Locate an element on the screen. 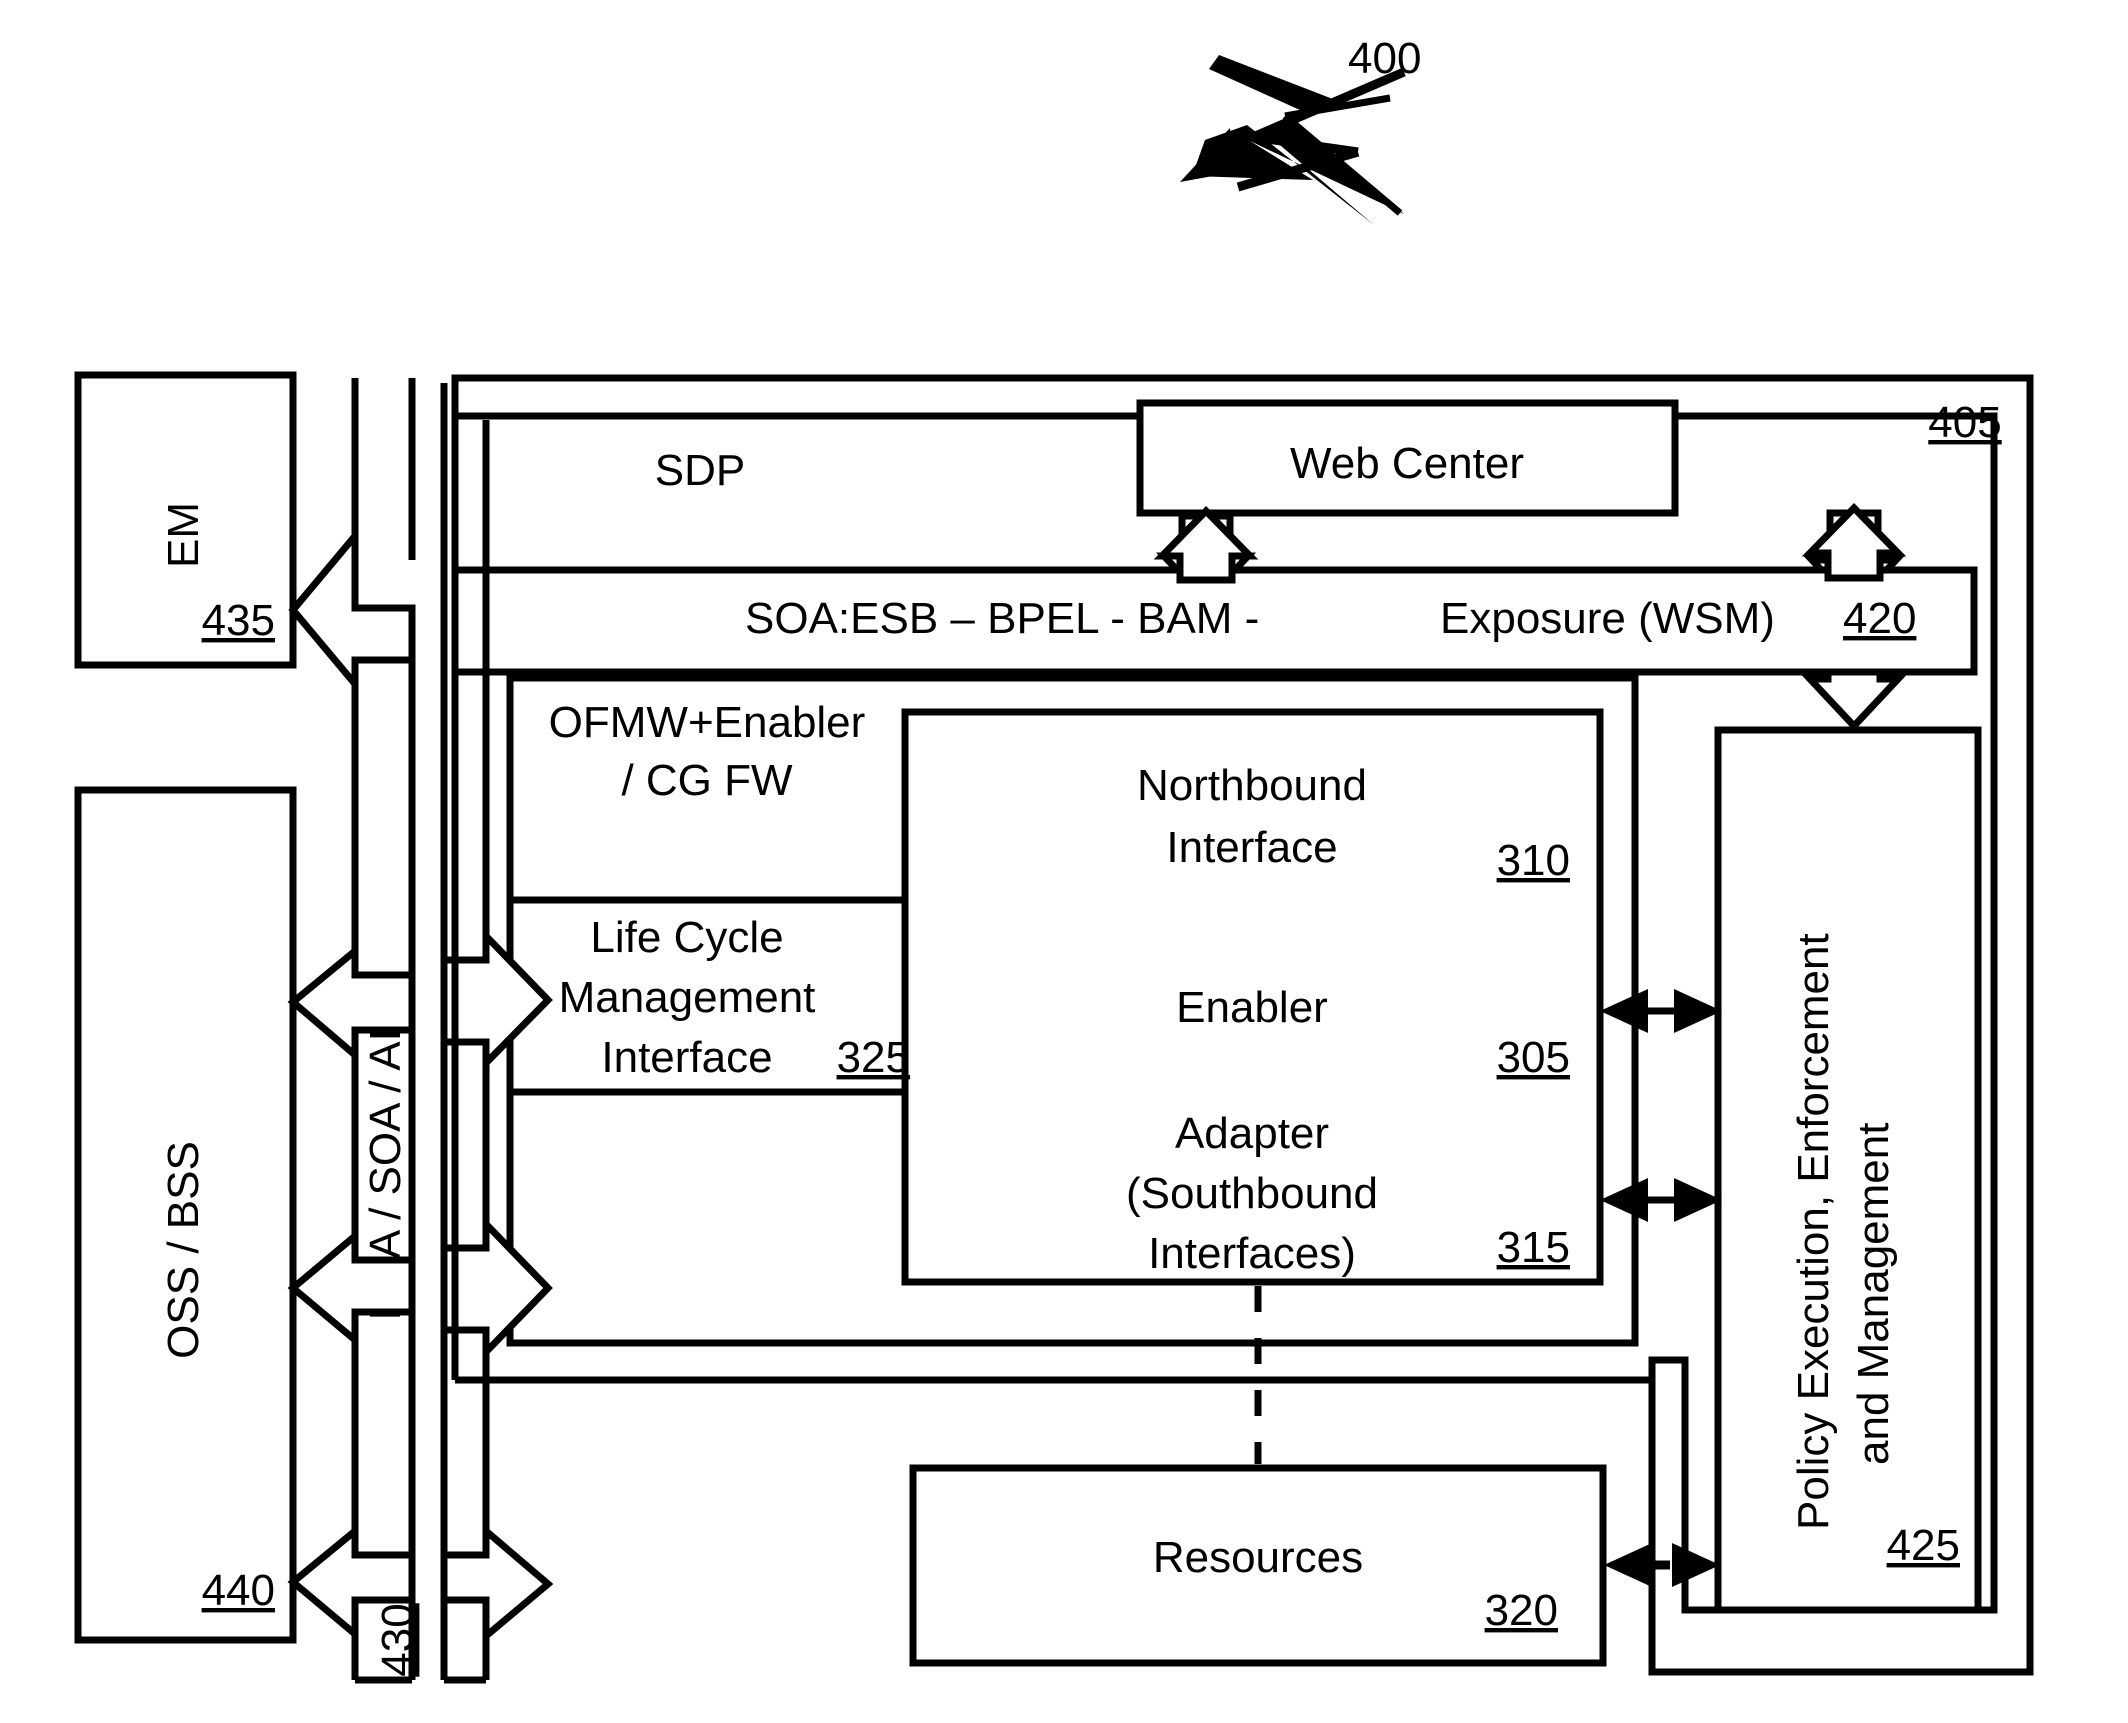 The image size is (2128, 1723). adapter-ref: 315 is located at coordinates (1533, 1247).